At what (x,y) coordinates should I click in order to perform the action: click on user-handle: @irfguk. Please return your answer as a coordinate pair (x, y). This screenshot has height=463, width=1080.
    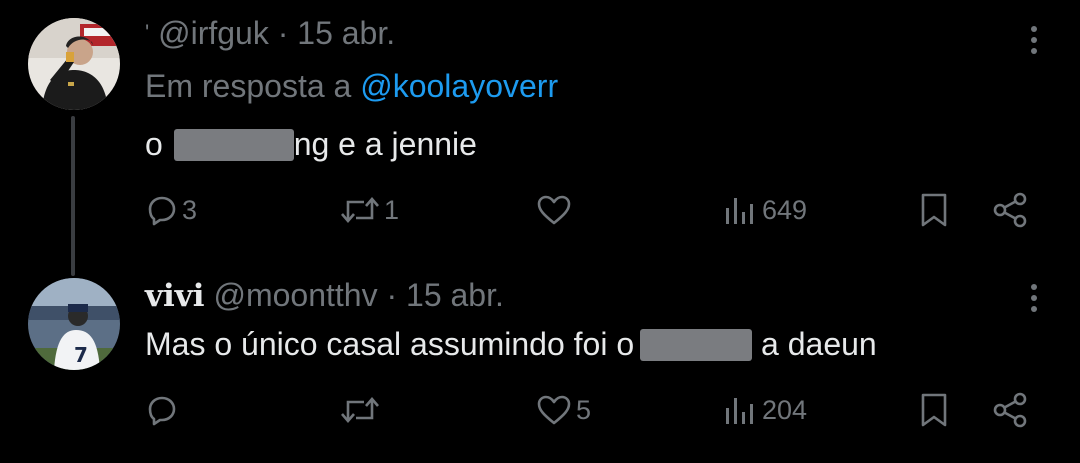
    Looking at the image, I should click on (213, 33).